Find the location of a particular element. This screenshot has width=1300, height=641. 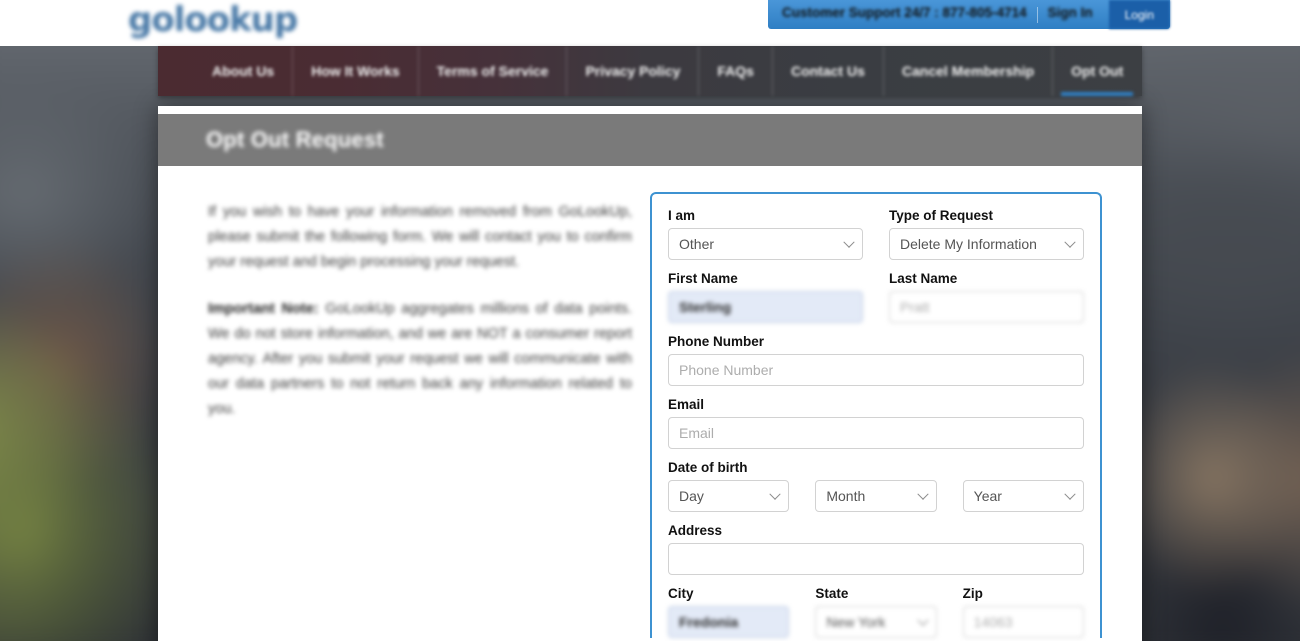

field-phone-number: Phone Number Phone Number is located at coordinates (876, 360).